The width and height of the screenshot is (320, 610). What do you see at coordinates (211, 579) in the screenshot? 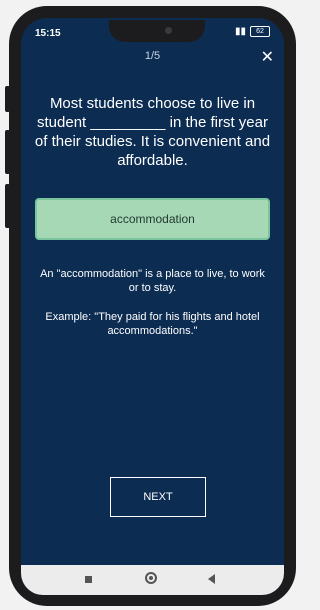
I see `triangle-back-icon` at bounding box center [211, 579].